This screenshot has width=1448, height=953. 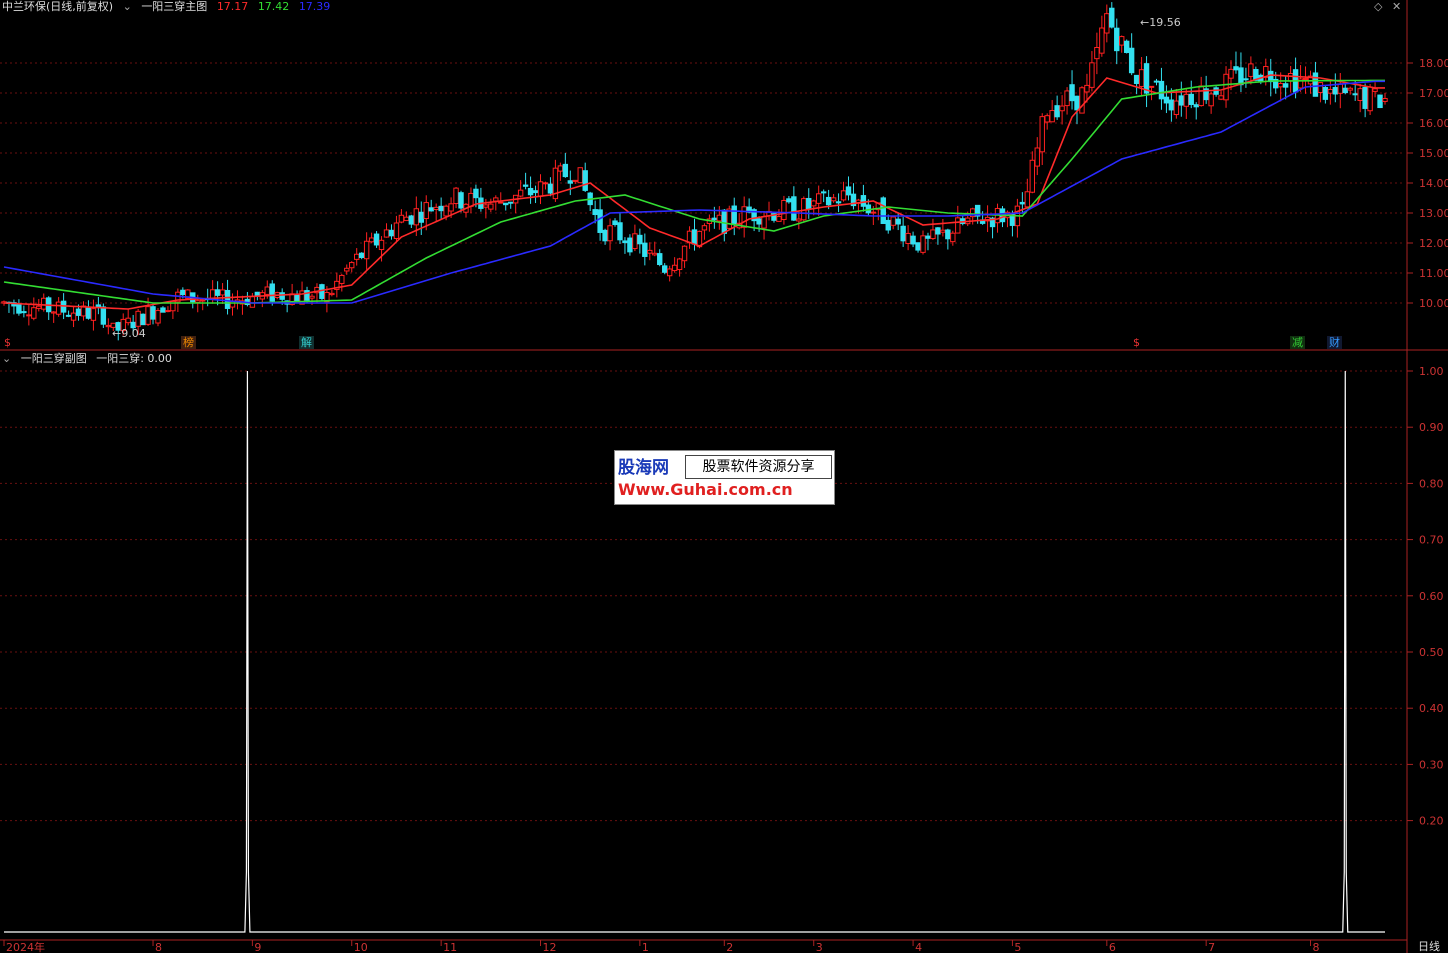 What do you see at coordinates (1160, 22) in the screenshot?
I see `high-annotation: ←19.56` at bounding box center [1160, 22].